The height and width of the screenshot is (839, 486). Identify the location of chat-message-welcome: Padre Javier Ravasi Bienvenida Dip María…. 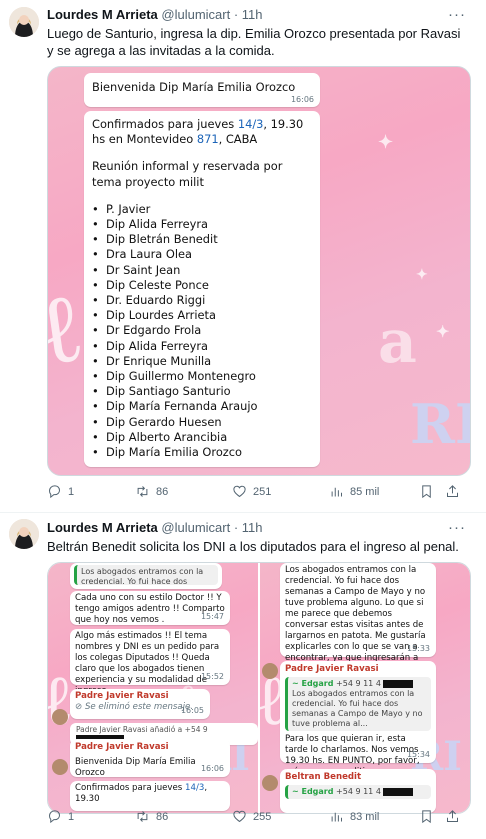
(150, 758).